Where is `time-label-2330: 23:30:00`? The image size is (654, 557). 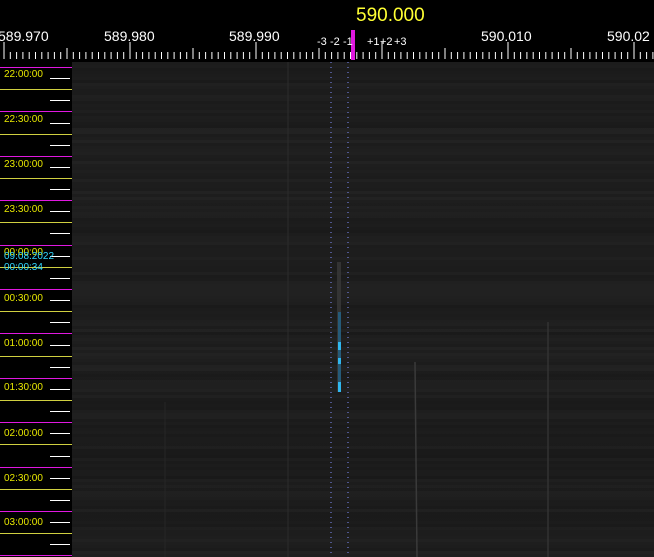 time-label-2330: 23:30:00 is located at coordinates (23, 209).